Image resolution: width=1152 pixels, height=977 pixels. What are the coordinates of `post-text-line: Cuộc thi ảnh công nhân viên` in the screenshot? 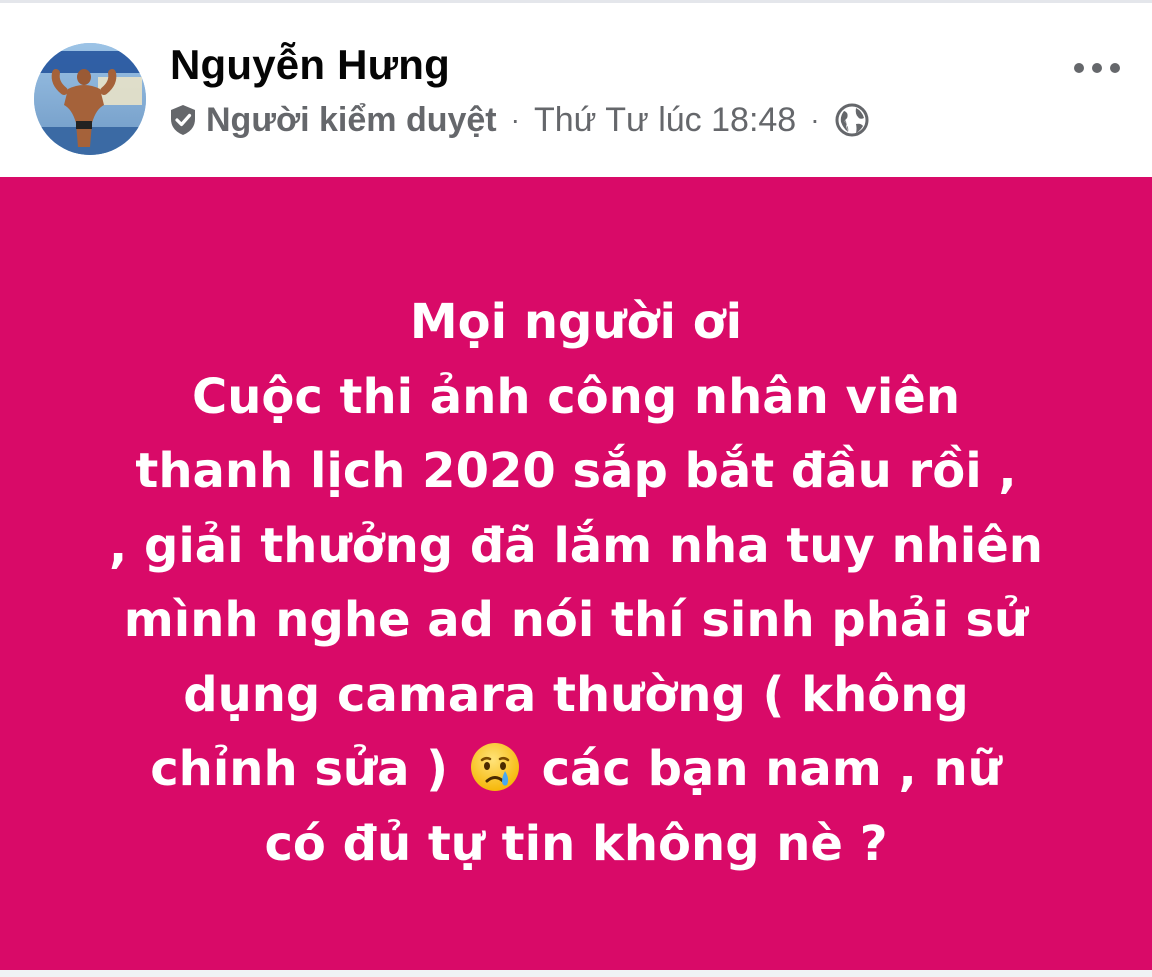 It's located at (576, 396).